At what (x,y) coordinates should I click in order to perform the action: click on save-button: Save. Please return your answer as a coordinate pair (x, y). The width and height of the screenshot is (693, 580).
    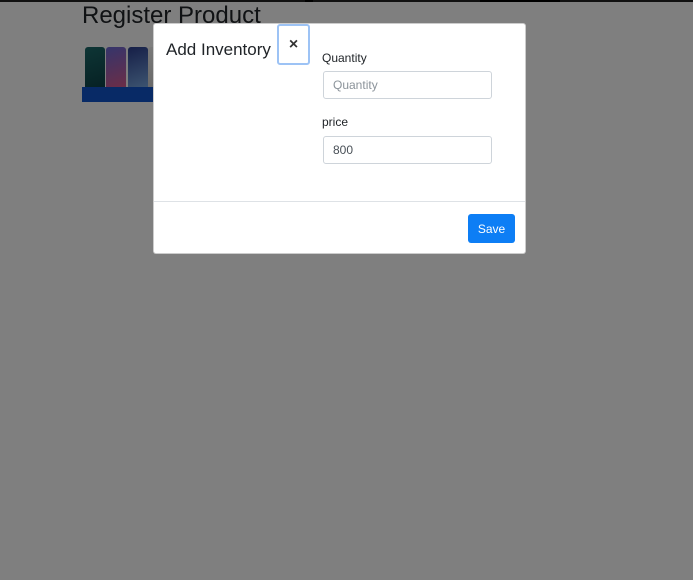
    Looking at the image, I should click on (491, 228).